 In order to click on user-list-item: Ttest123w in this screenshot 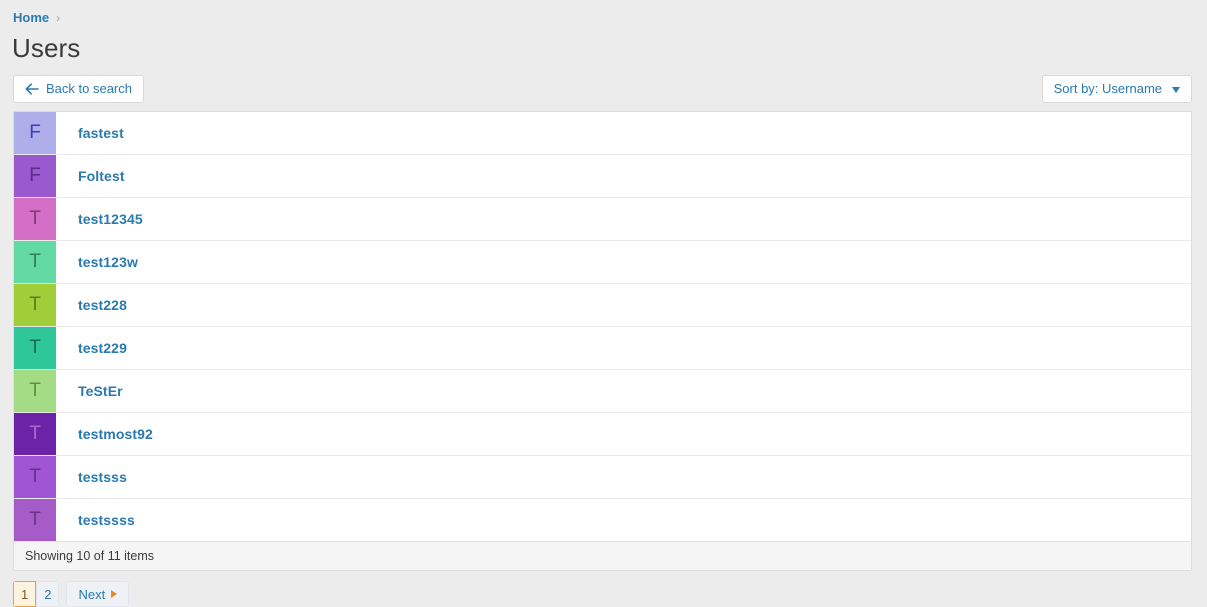, I will do `click(602, 262)`.